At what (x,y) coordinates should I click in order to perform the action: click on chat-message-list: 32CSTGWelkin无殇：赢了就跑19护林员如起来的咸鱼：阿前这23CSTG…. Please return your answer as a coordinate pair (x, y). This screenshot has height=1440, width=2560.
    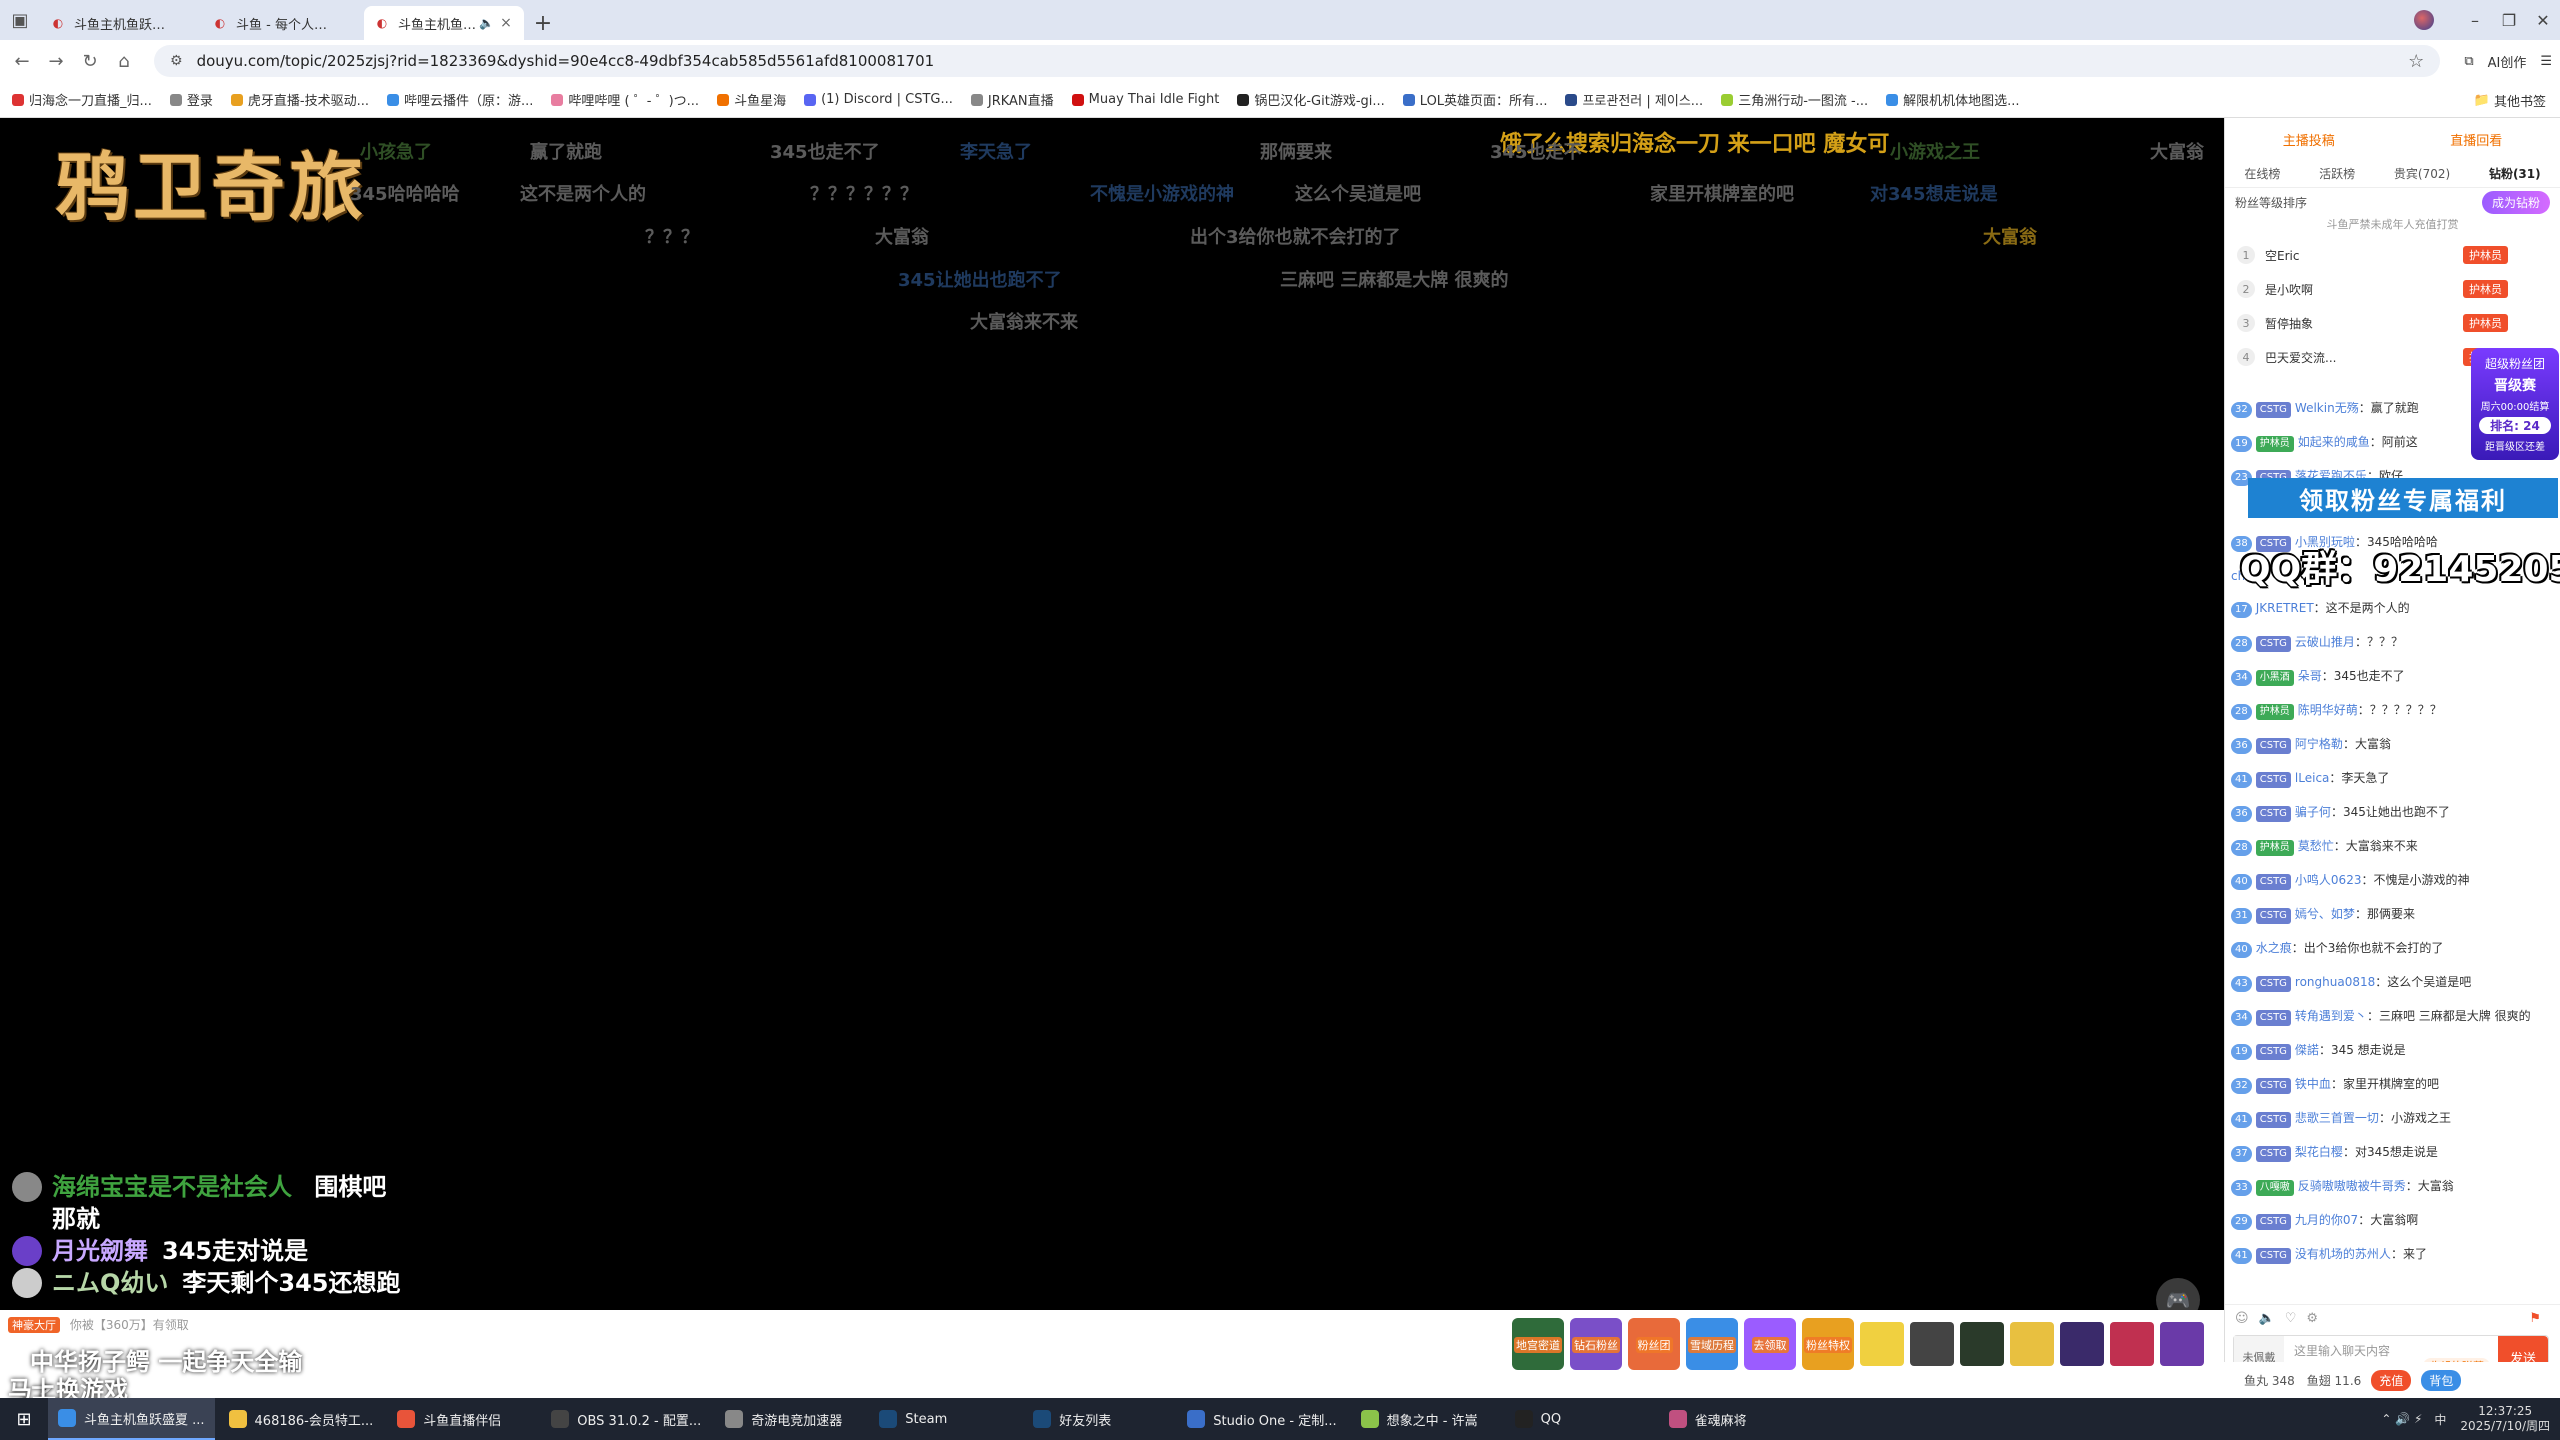
    Looking at the image, I should click on (2392, 847).